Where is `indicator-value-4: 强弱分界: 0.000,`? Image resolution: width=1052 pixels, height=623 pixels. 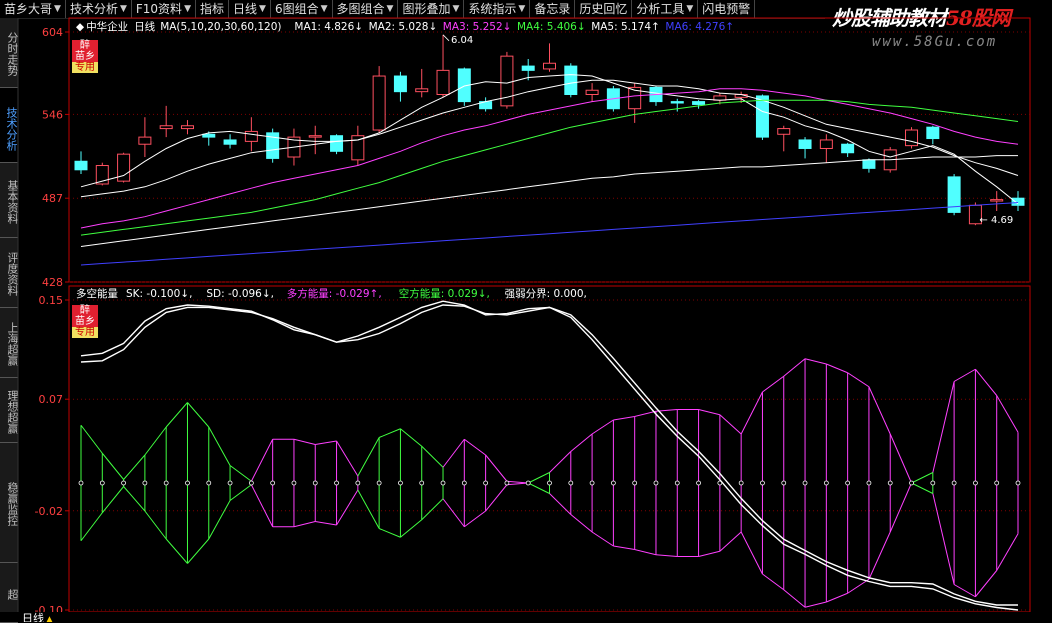 indicator-value-4: 强弱分界: 0.000, is located at coordinates (546, 294).